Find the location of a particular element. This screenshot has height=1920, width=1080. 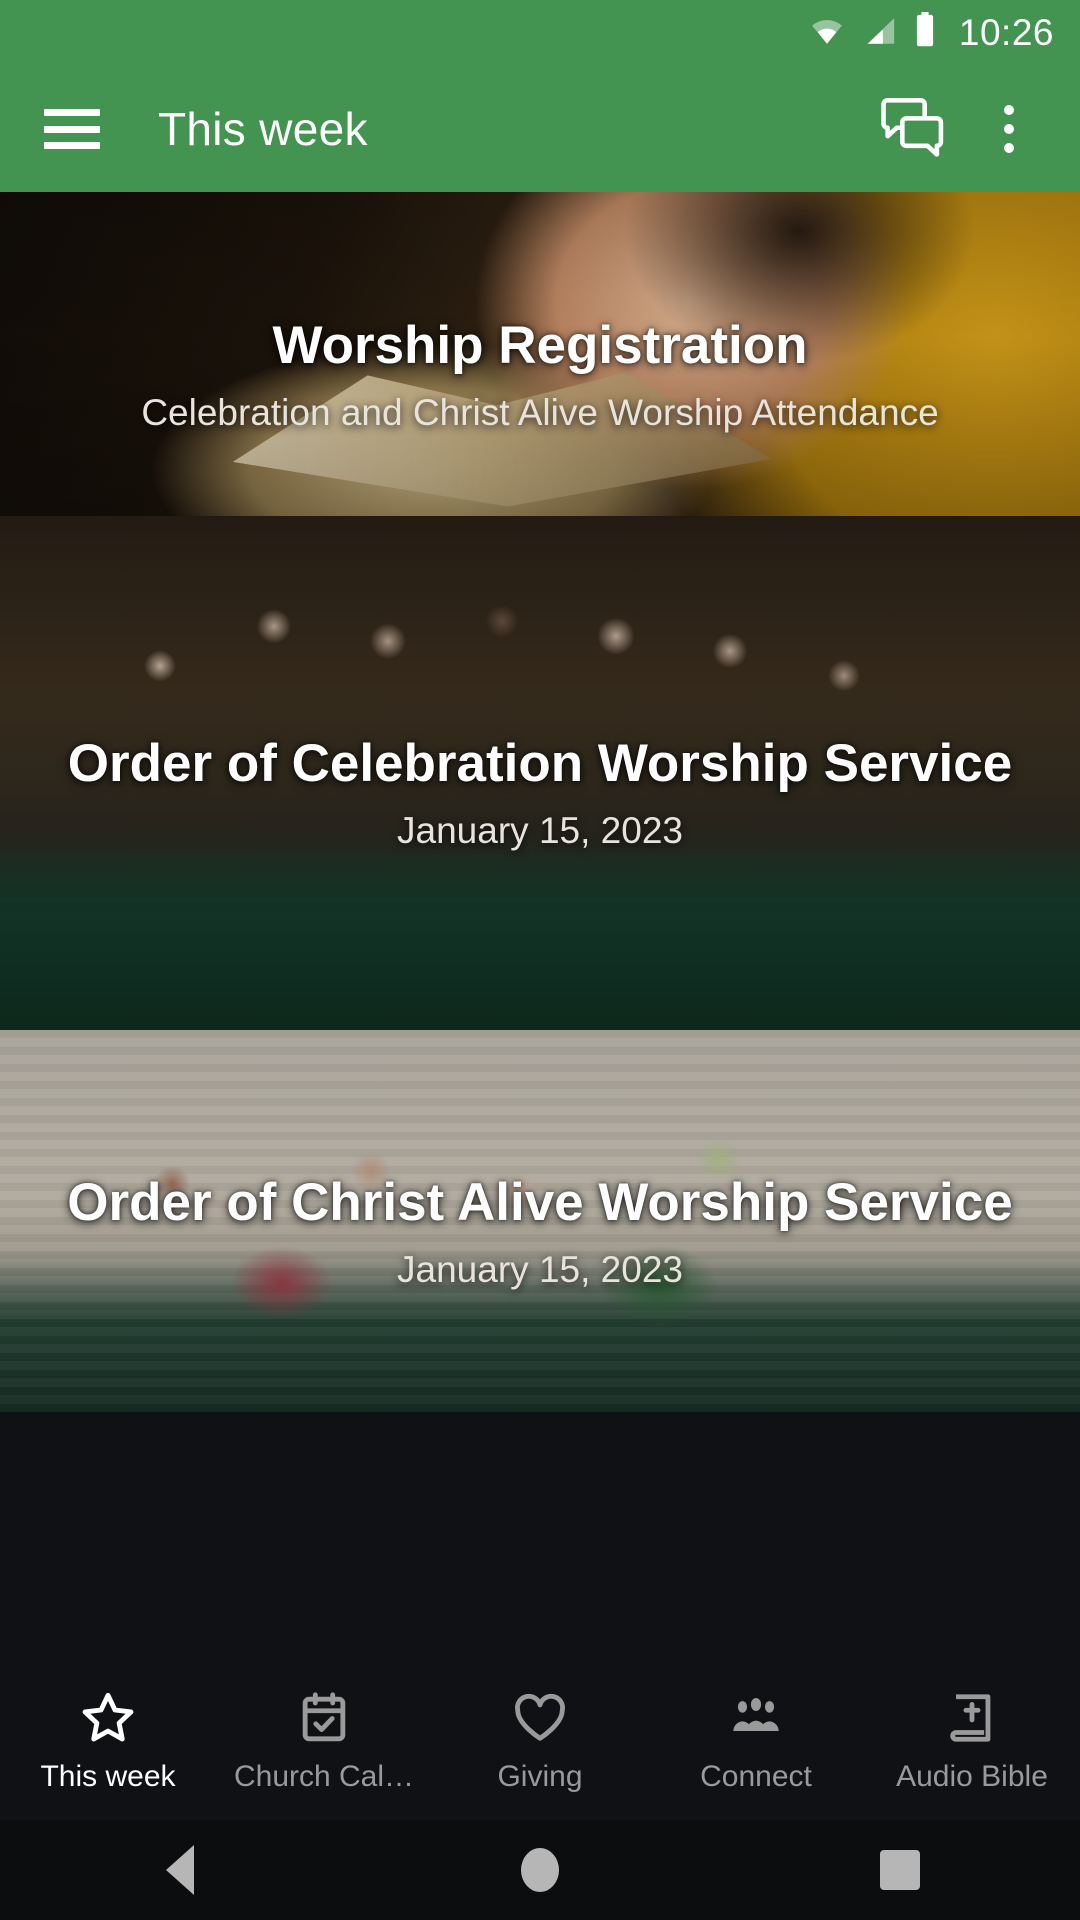

status-bar-icons is located at coordinates (872, 32).